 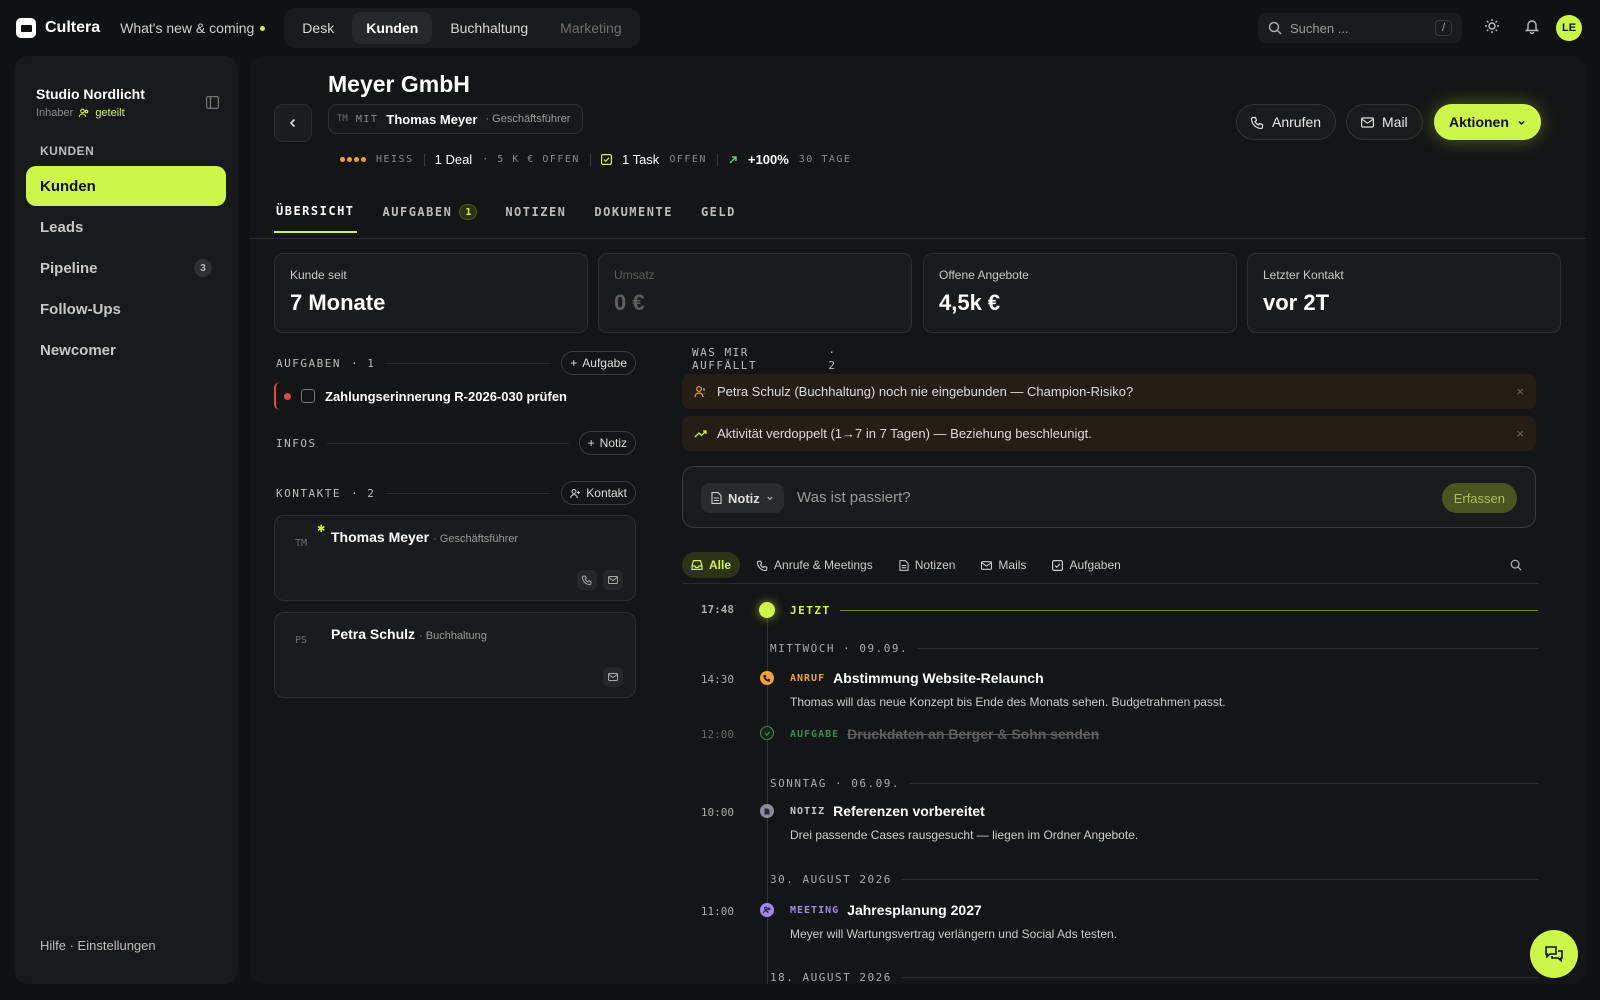 I want to click on timeline-event: ANRUF Abstimmung Website-Relaunch, so click(x=917, y=678).